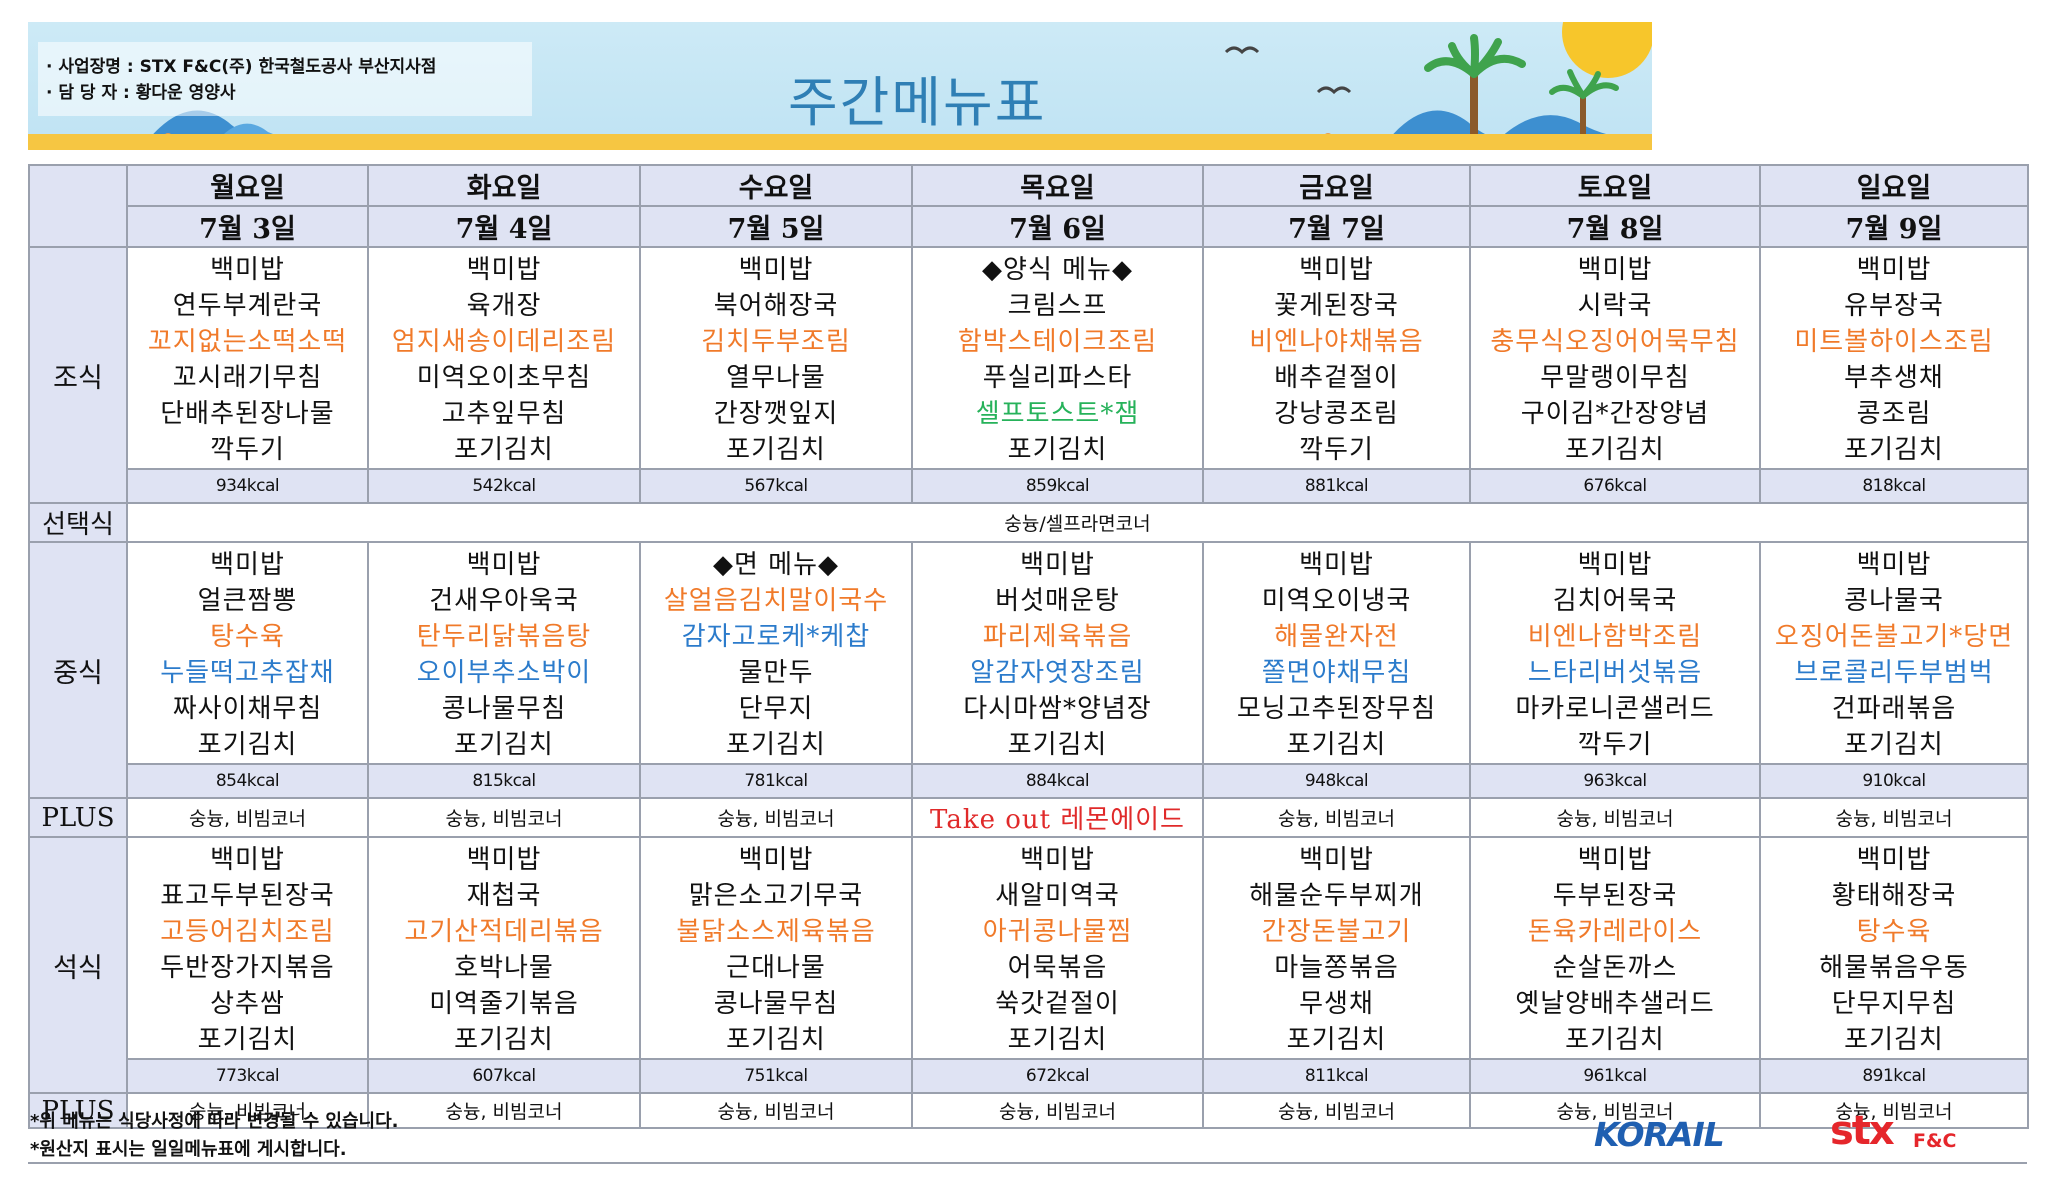  Describe the element at coordinates (1057, 414) in the screenshot. I see `menu-item: 셀프토스트*잼` at that location.